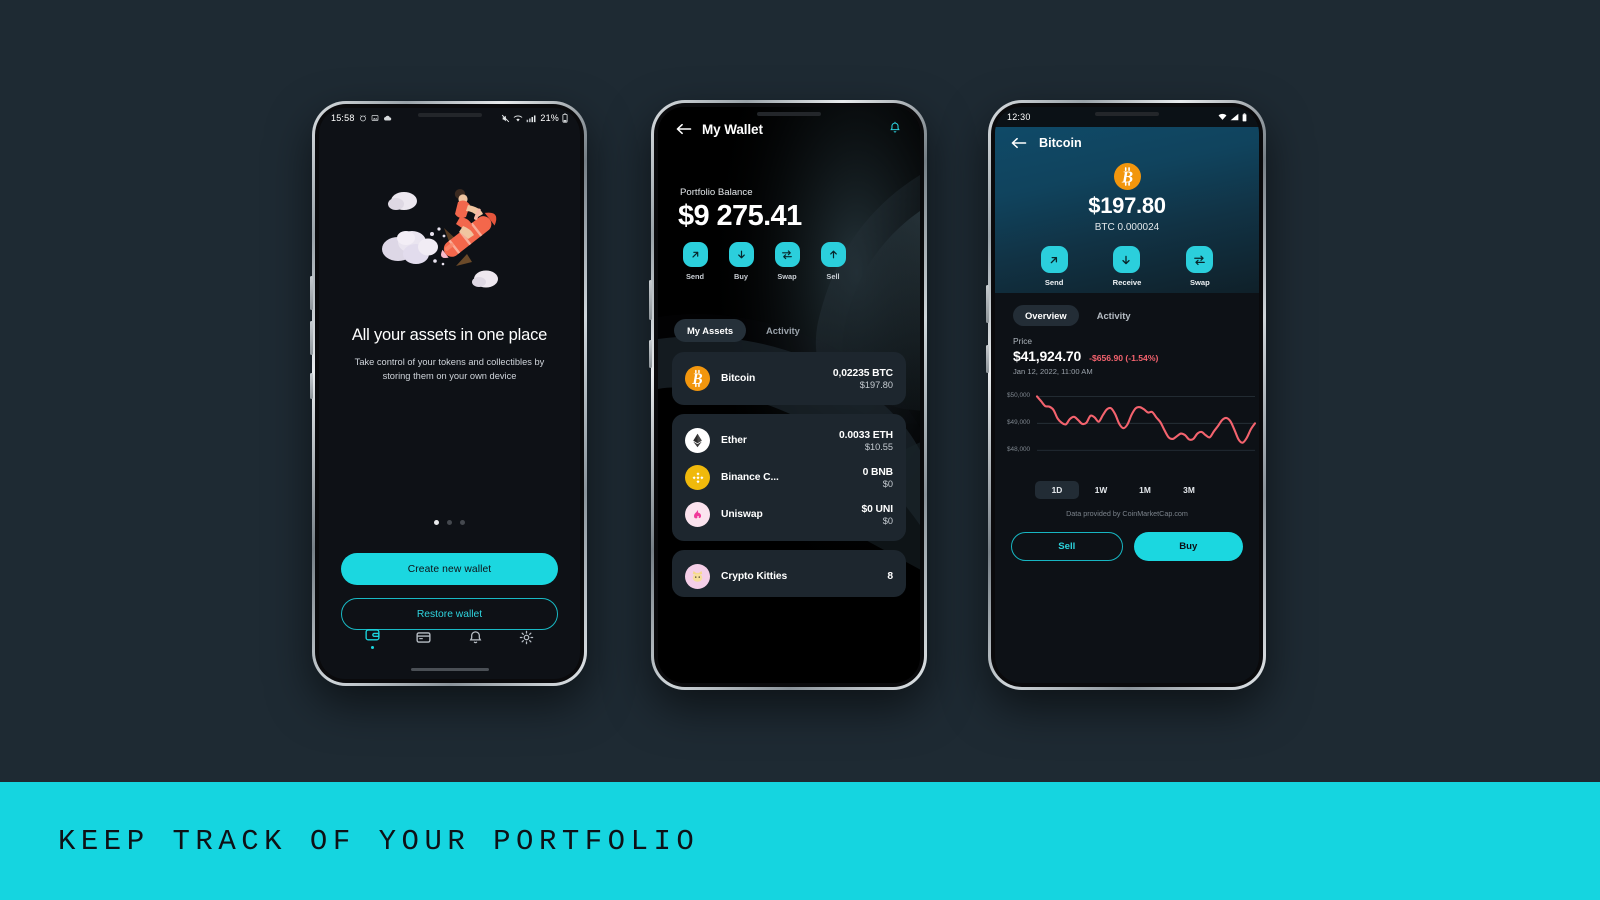  What do you see at coordinates (987, 304) in the screenshot?
I see `phone3-volume-button` at bounding box center [987, 304].